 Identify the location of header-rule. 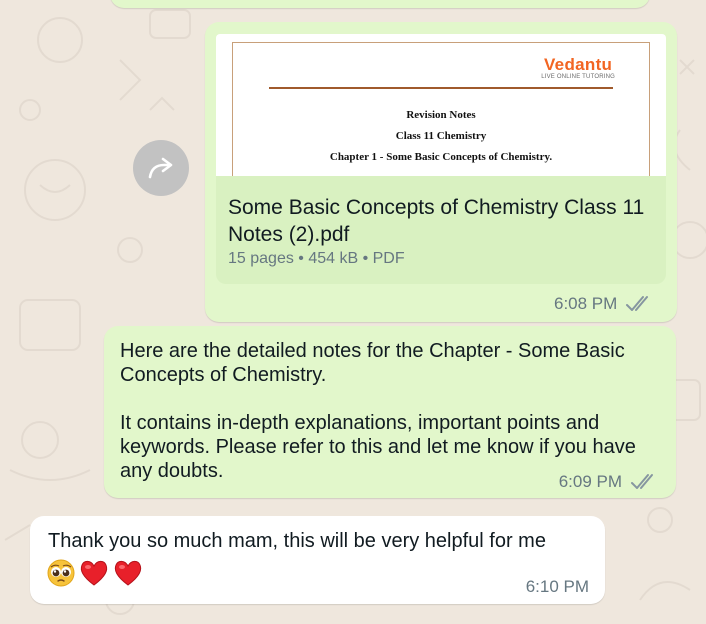
(441, 88).